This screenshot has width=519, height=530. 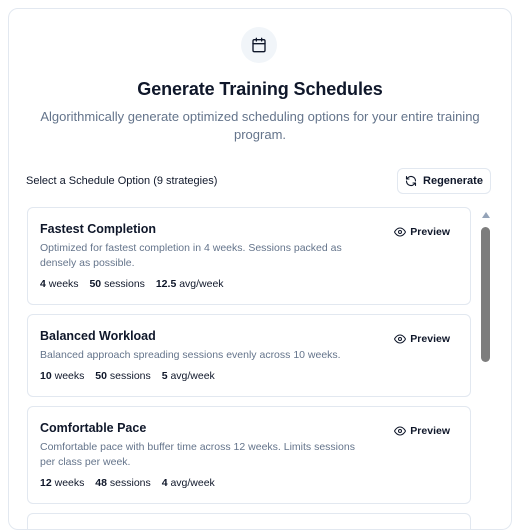 I want to click on scroll-up-arrow-icon, so click(x=486, y=215).